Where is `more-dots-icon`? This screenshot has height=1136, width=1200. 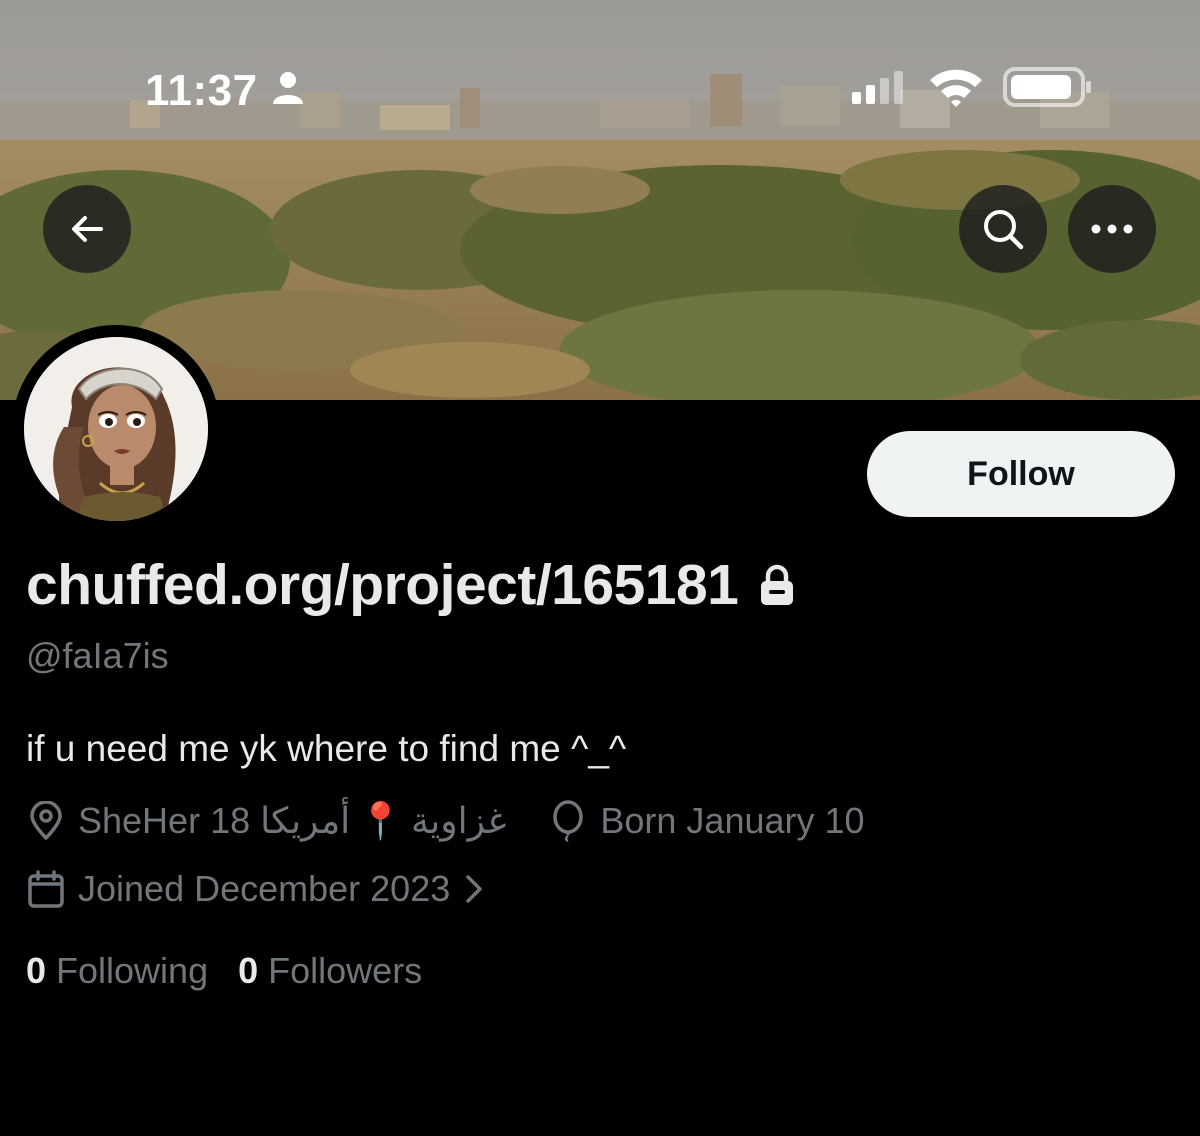 more-dots-icon is located at coordinates (1112, 229).